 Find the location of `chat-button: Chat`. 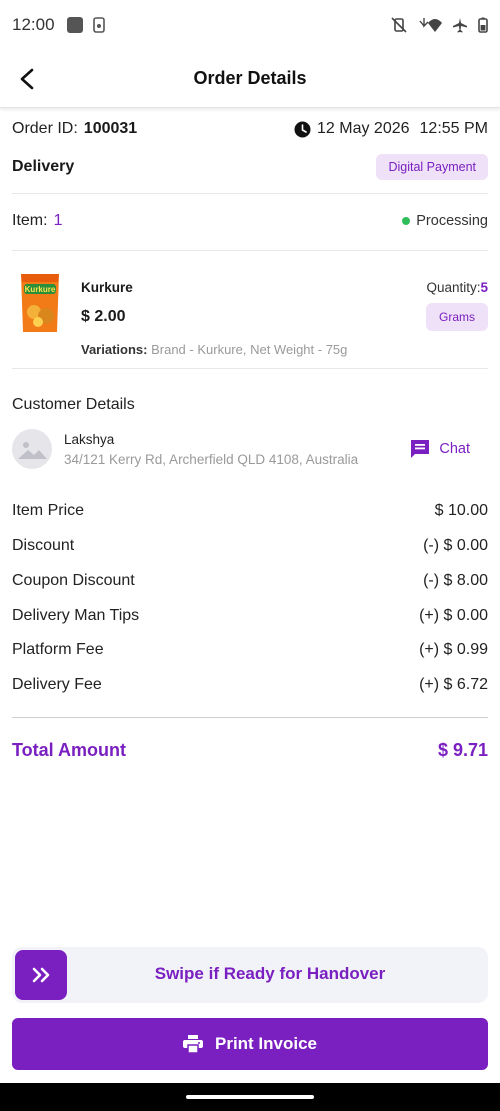

chat-button: Chat is located at coordinates (439, 449).